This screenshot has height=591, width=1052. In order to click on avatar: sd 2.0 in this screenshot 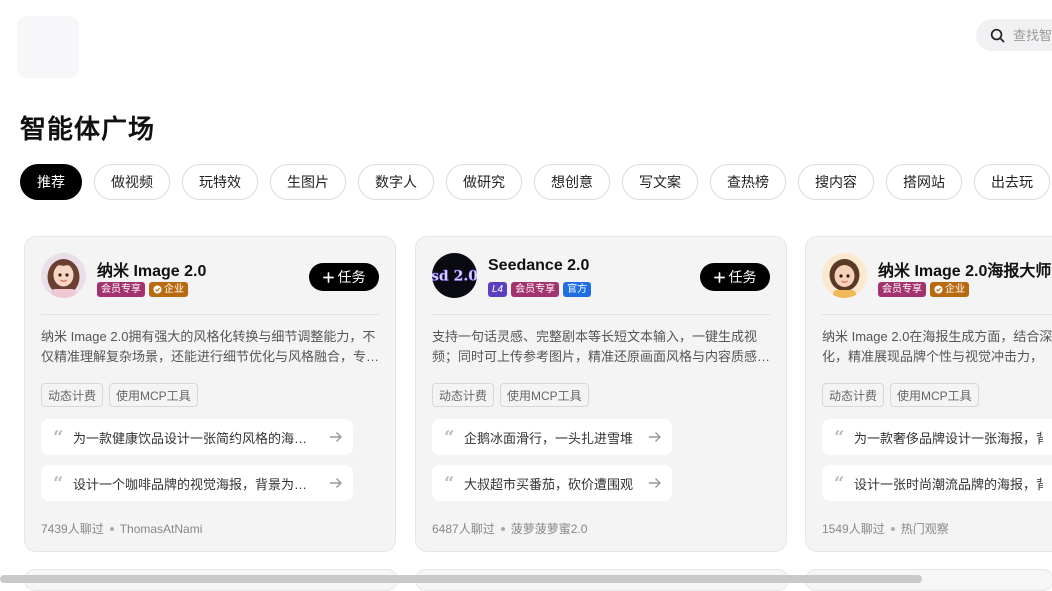, I will do `click(454, 275)`.